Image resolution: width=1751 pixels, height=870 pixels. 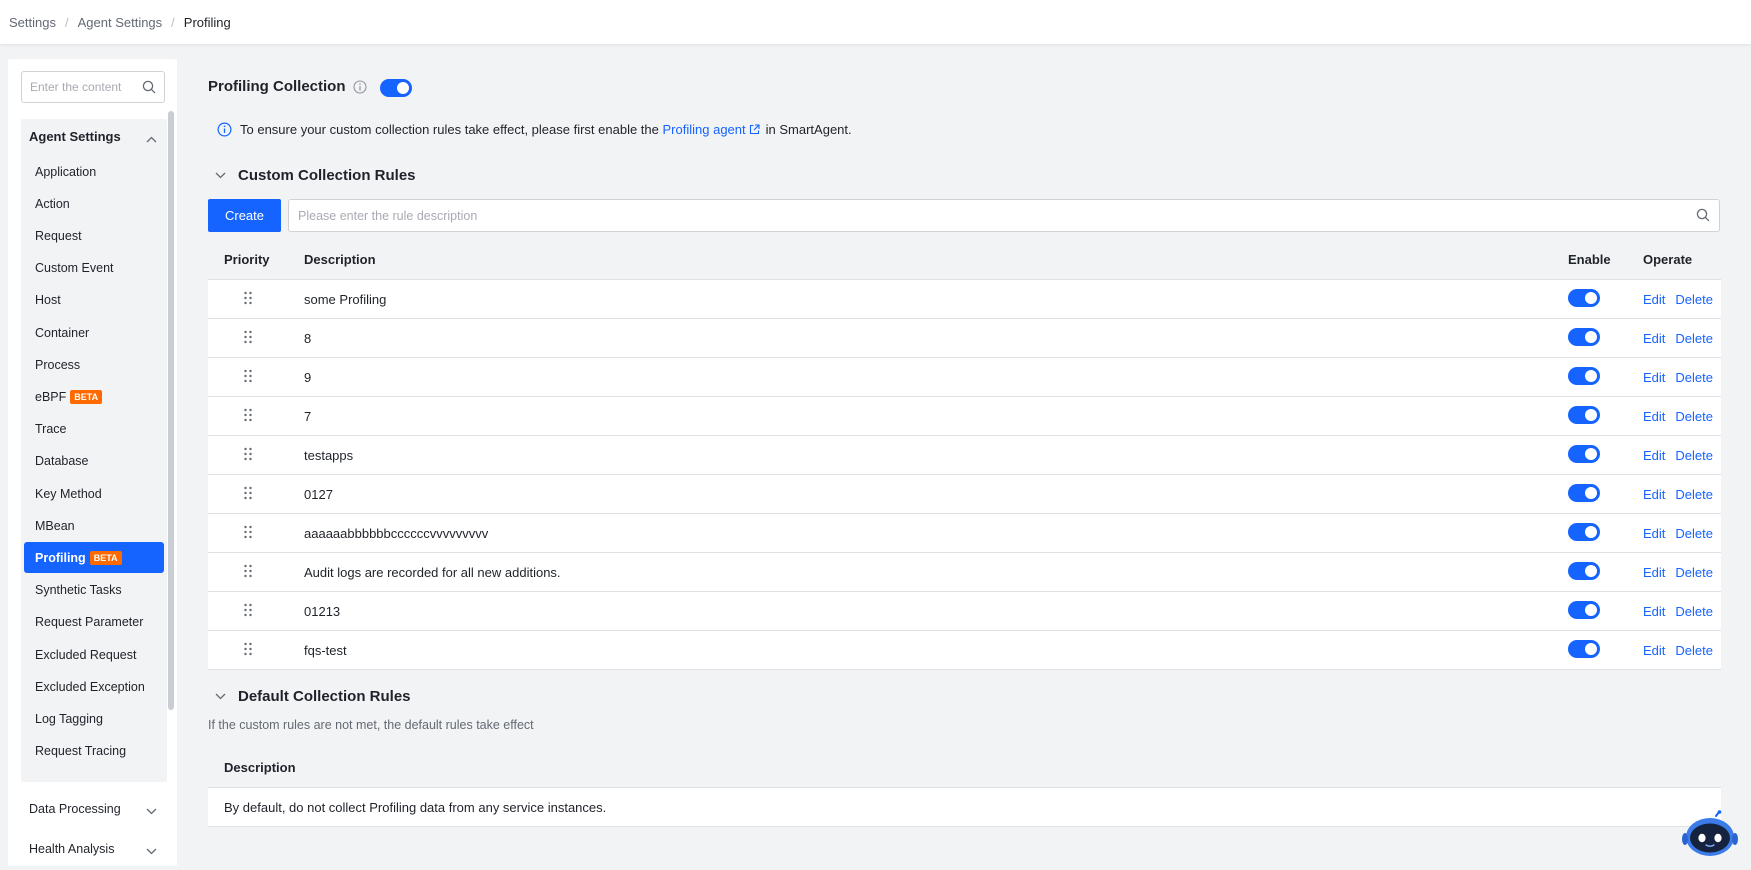 I want to click on sidebar-group-health-analysis: Health Analysis, so click(x=94, y=849).